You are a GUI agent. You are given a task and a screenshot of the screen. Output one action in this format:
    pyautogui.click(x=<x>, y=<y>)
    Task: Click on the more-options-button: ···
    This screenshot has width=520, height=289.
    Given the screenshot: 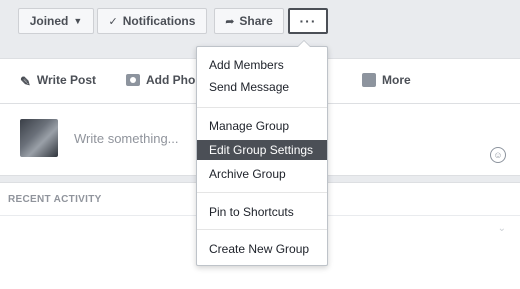 What is the action you would take?
    pyautogui.click(x=308, y=21)
    